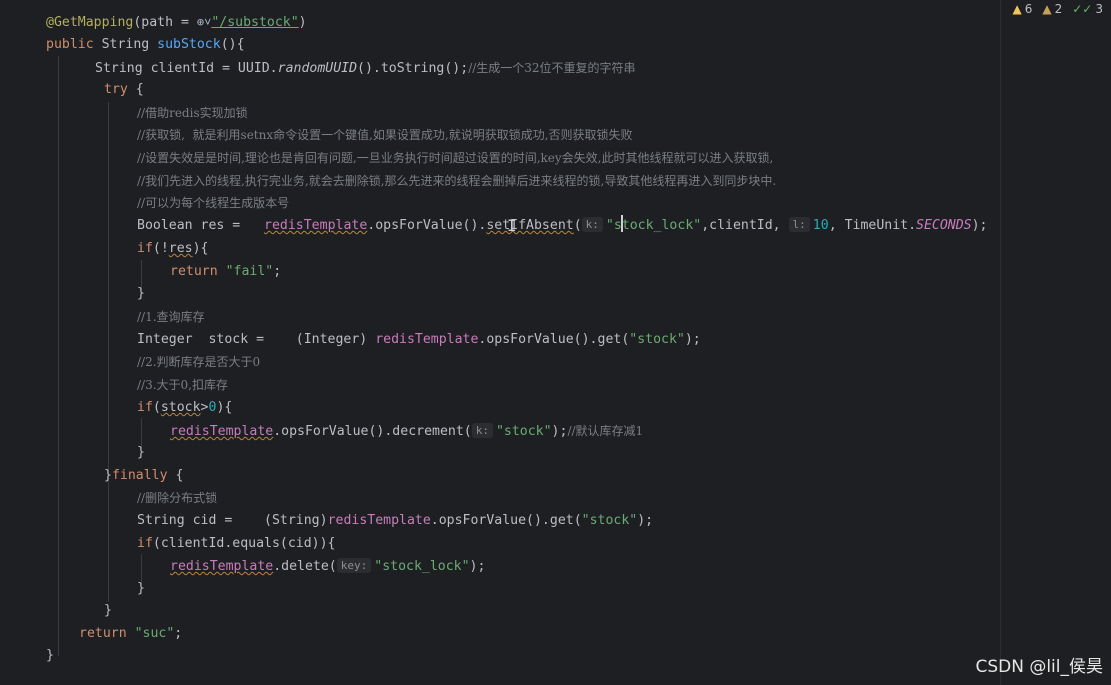 The height and width of the screenshot is (685, 1111). I want to click on warnings-indicator: ▲ 6, so click(1023, 9).